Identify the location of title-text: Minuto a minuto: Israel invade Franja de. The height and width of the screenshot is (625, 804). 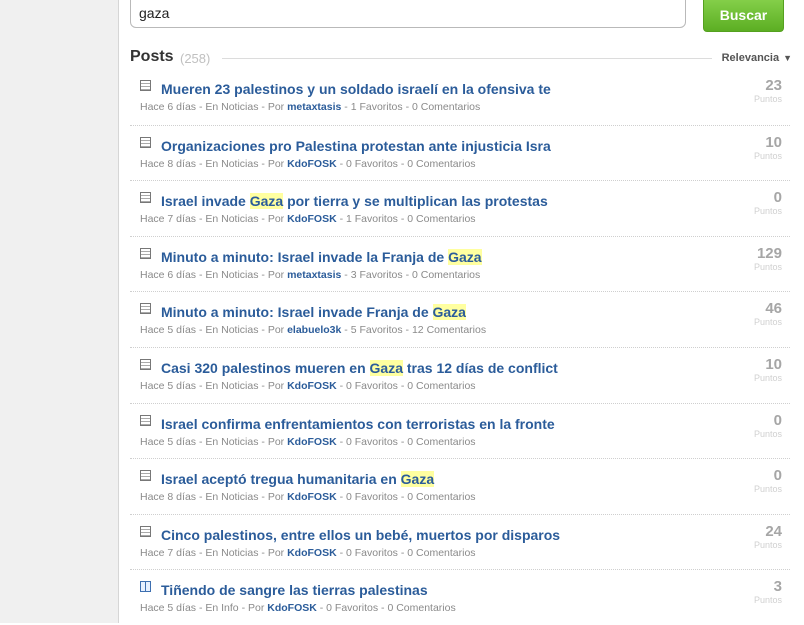
(297, 312).